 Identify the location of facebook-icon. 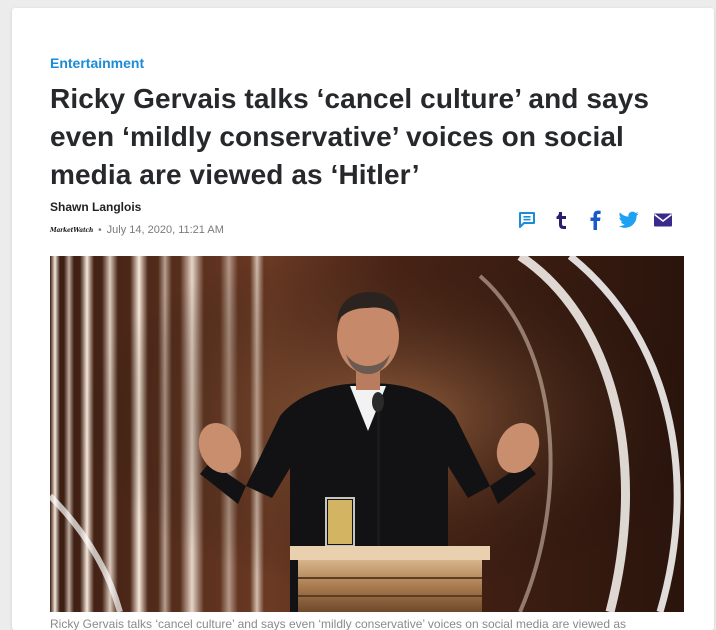
(594, 219).